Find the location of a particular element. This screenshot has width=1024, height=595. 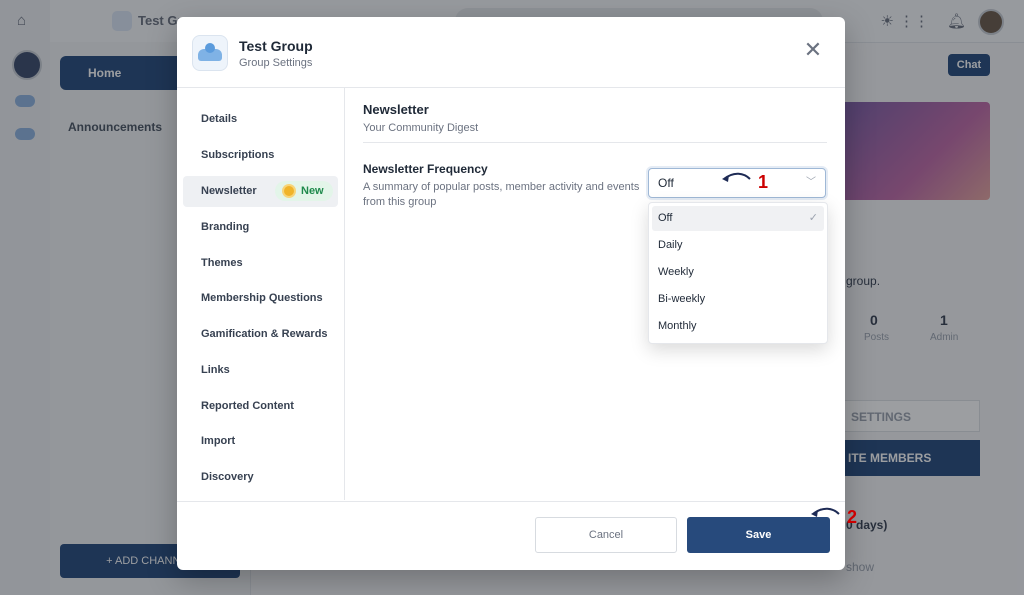

select-value: Off is located at coordinates (666, 183).